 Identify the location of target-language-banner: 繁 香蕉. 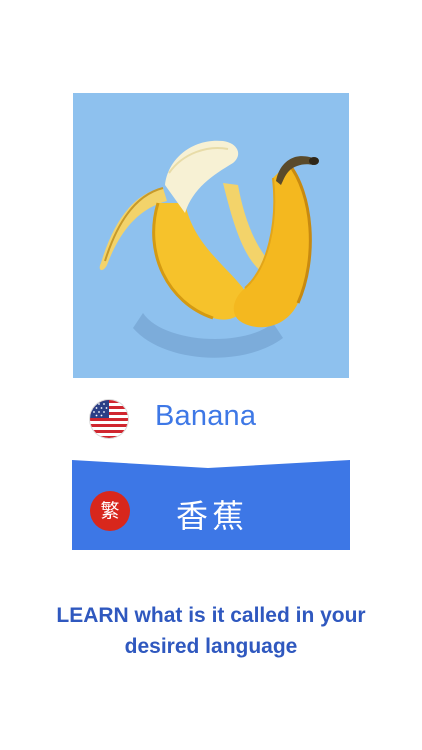
(211, 505).